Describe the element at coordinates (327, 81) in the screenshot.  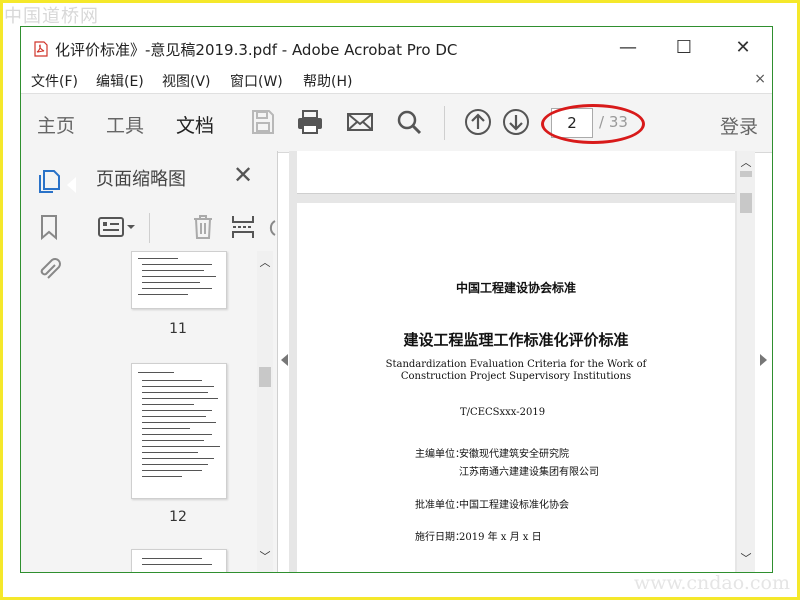
I see `menu-help: 帮助(H)` at that location.